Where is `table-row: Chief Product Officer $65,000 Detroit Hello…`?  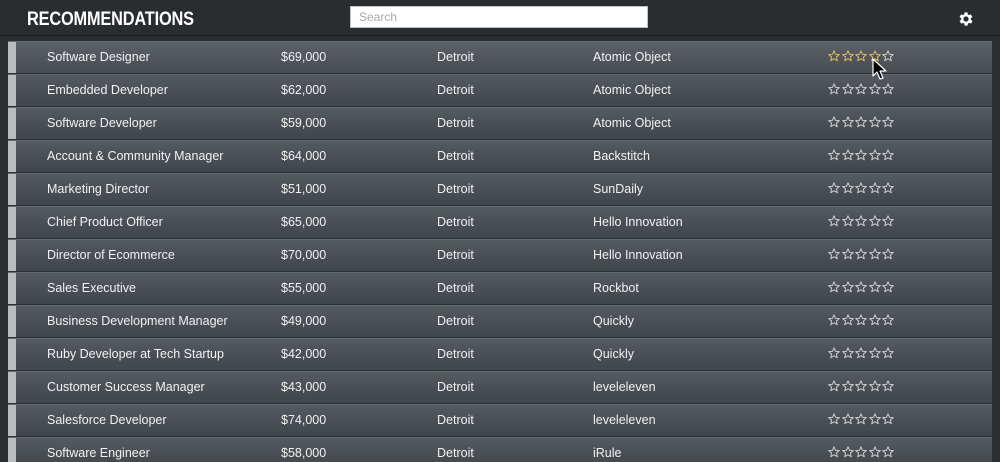 table-row: Chief Product Officer $65,000 Detroit Hello… is located at coordinates (500, 222).